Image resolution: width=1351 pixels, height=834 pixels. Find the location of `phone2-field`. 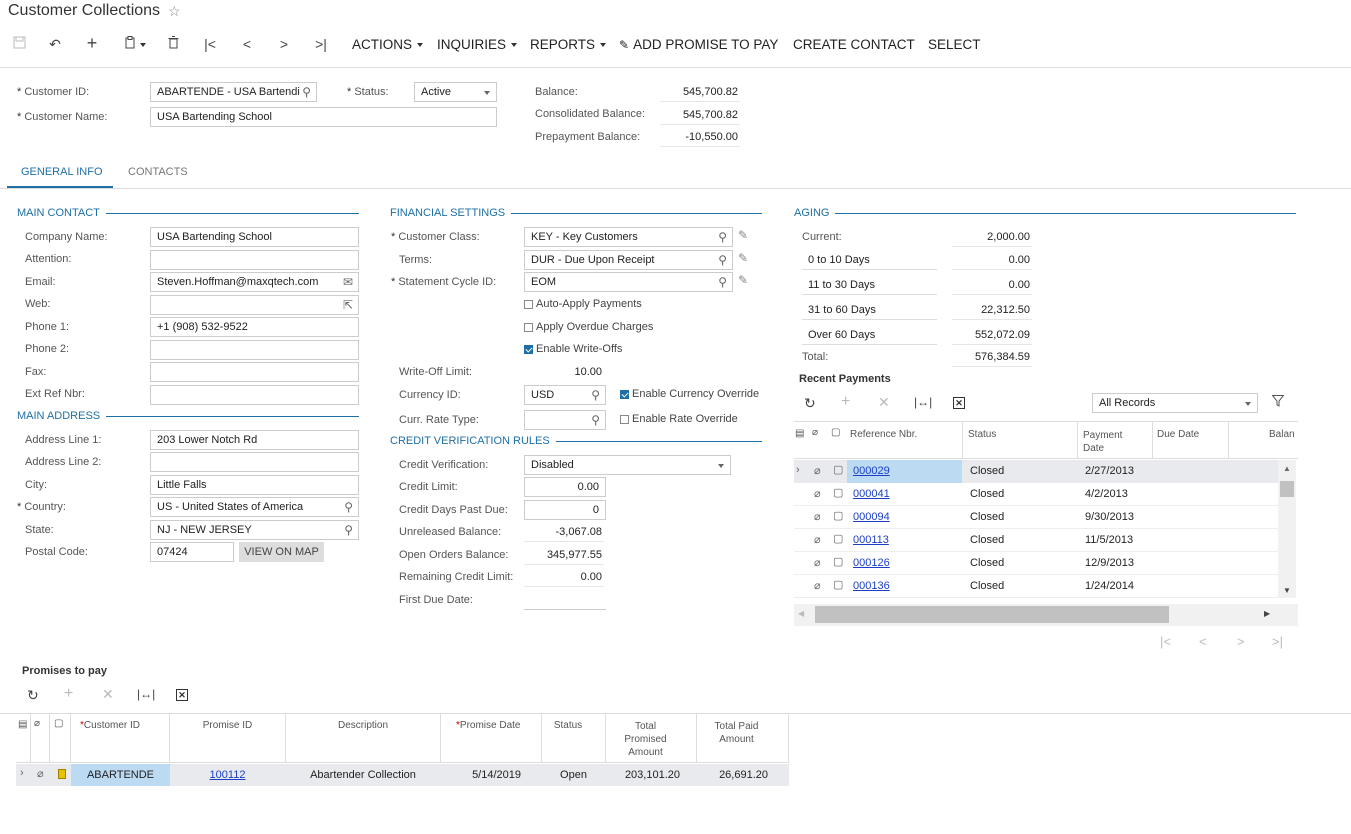

phone2-field is located at coordinates (254, 350).